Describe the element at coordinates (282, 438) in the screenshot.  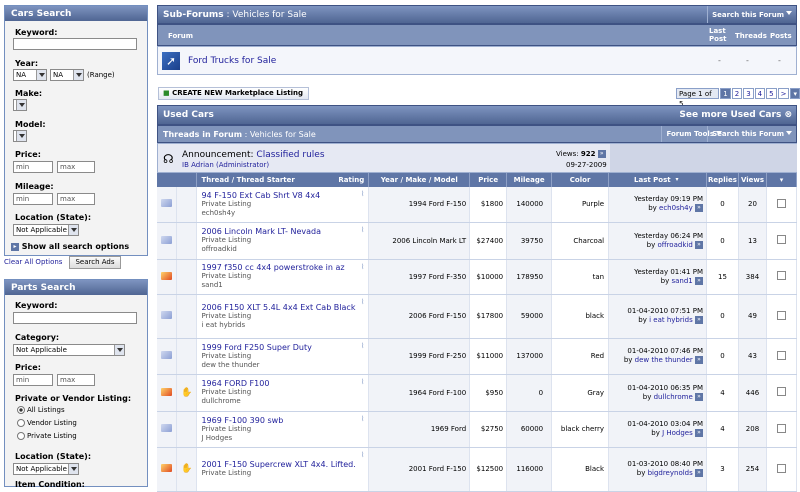
I see `thread-starter: J Hodges` at that location.